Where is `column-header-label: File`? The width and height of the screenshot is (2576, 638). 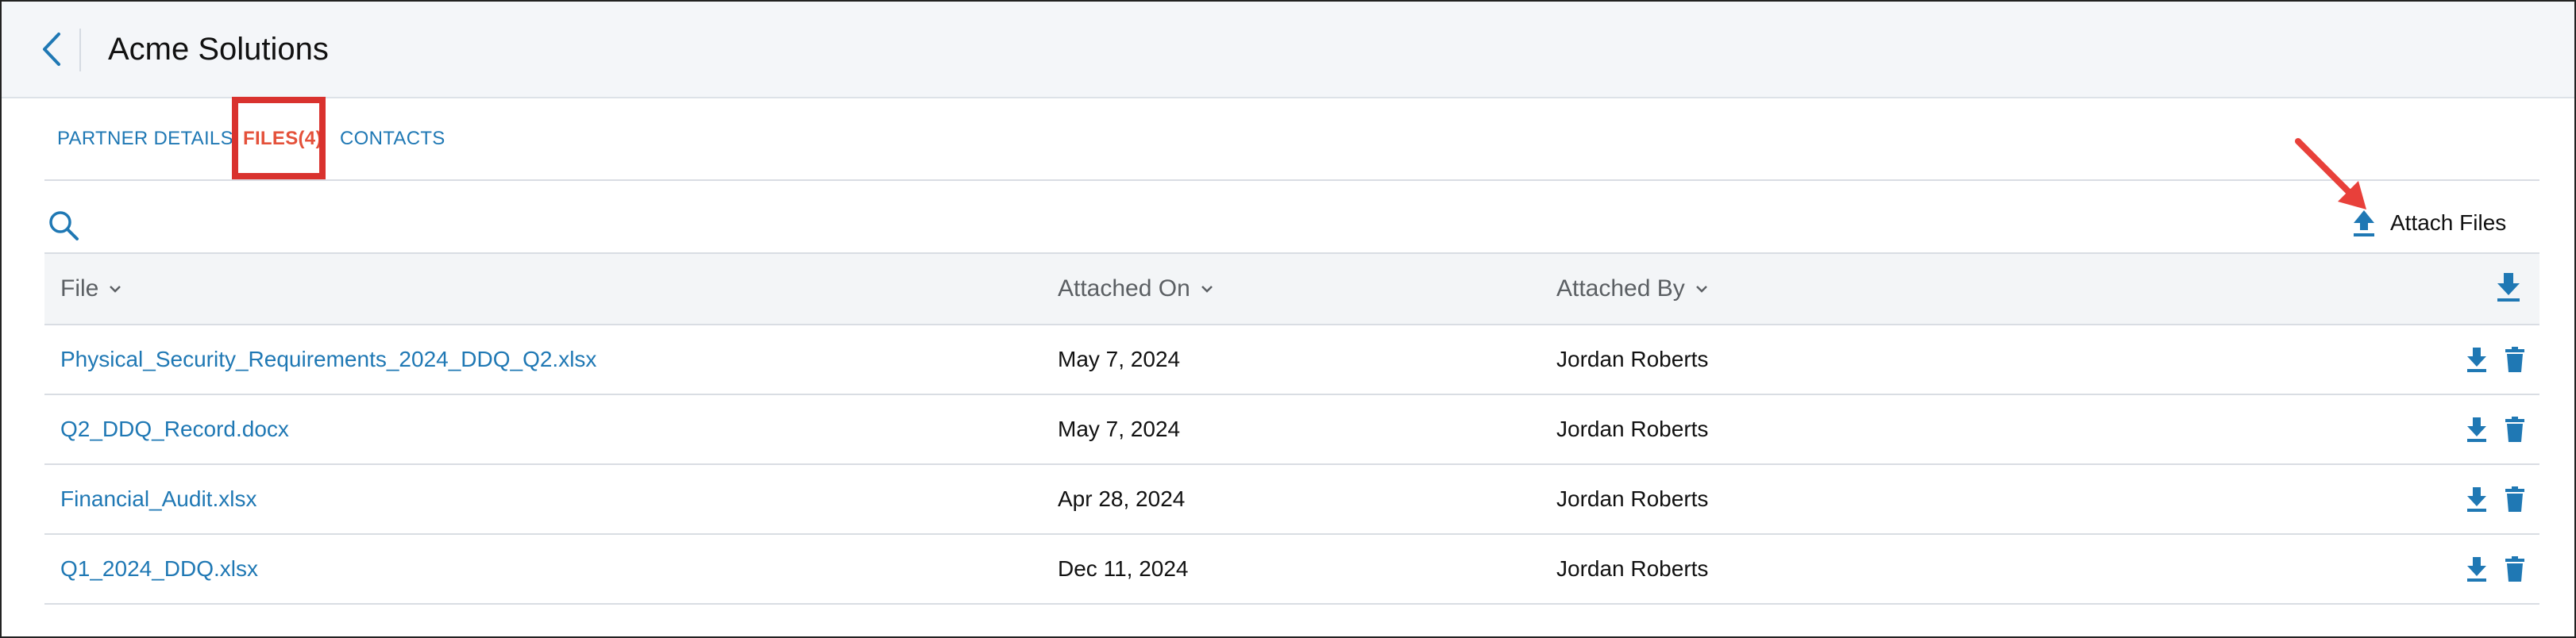 column-header-label: File is located at coordinates (79, 288).